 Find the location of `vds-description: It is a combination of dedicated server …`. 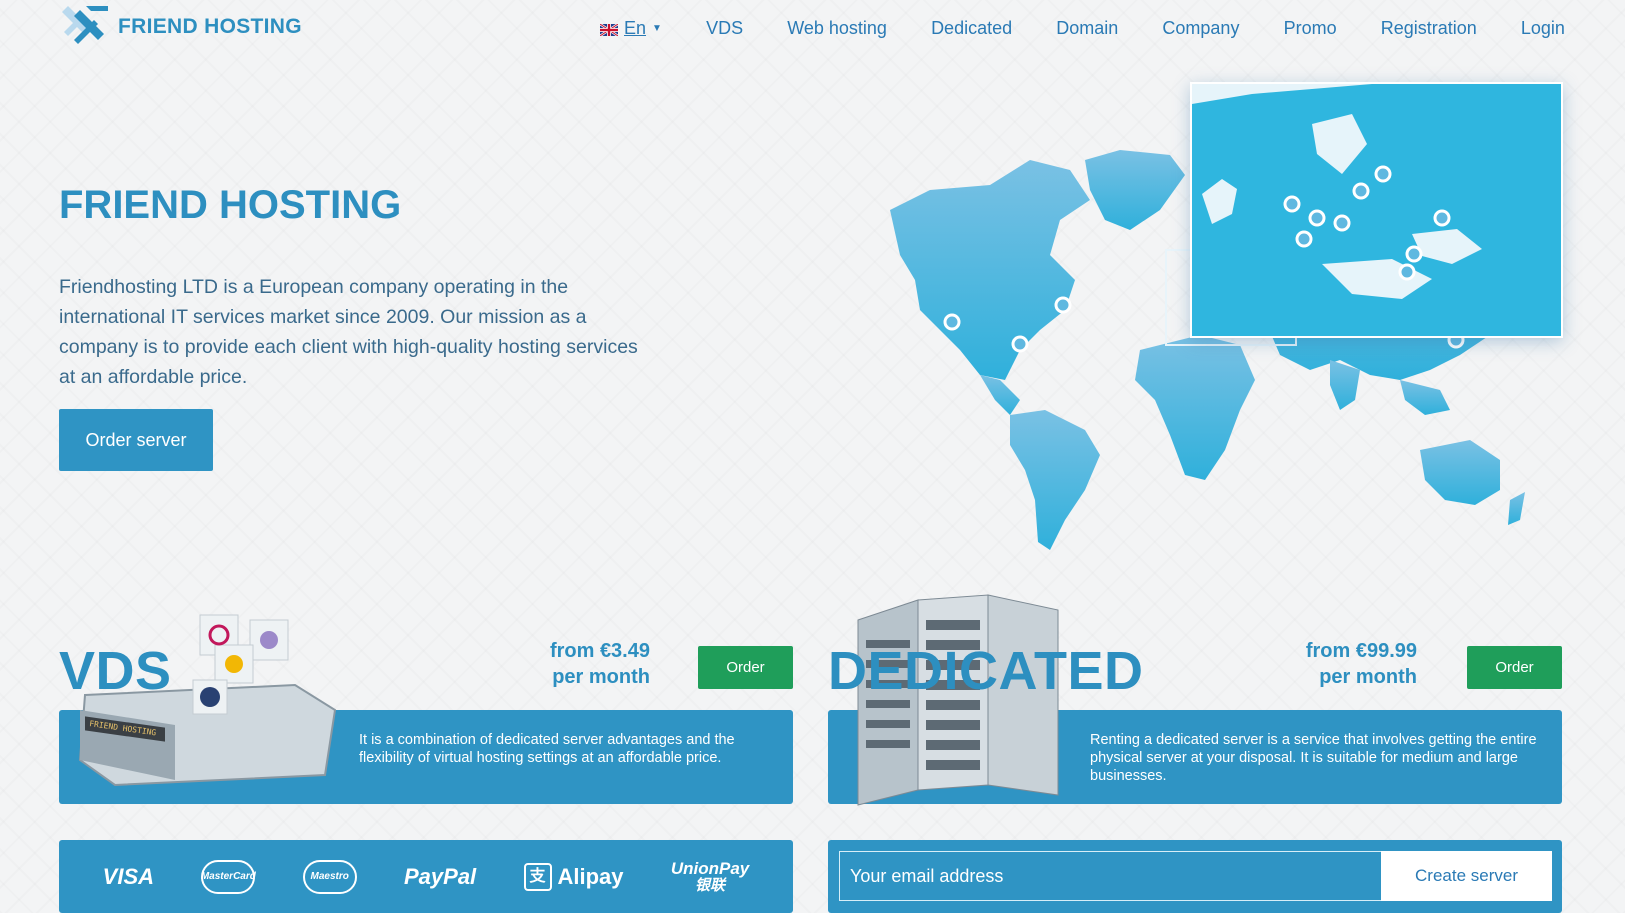

vds-description: It is a combination of dedicated server … is located at coordinates (547, 749).